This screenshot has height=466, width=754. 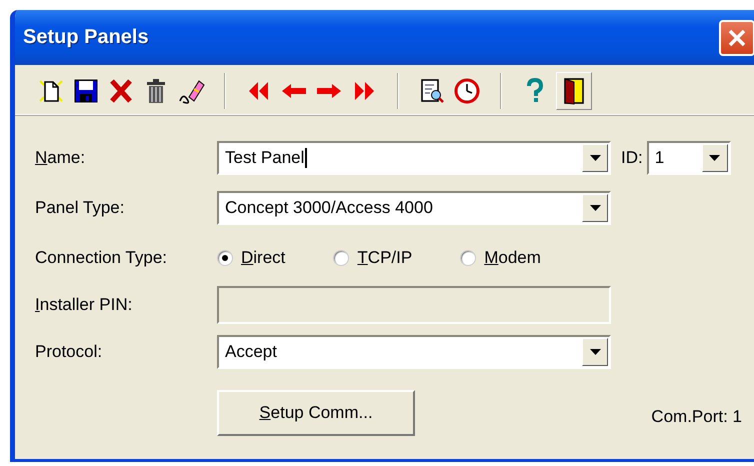 I want to click on panel-type-combo-box: Concept 3000/Access 4000, so click(x=414, y=208).